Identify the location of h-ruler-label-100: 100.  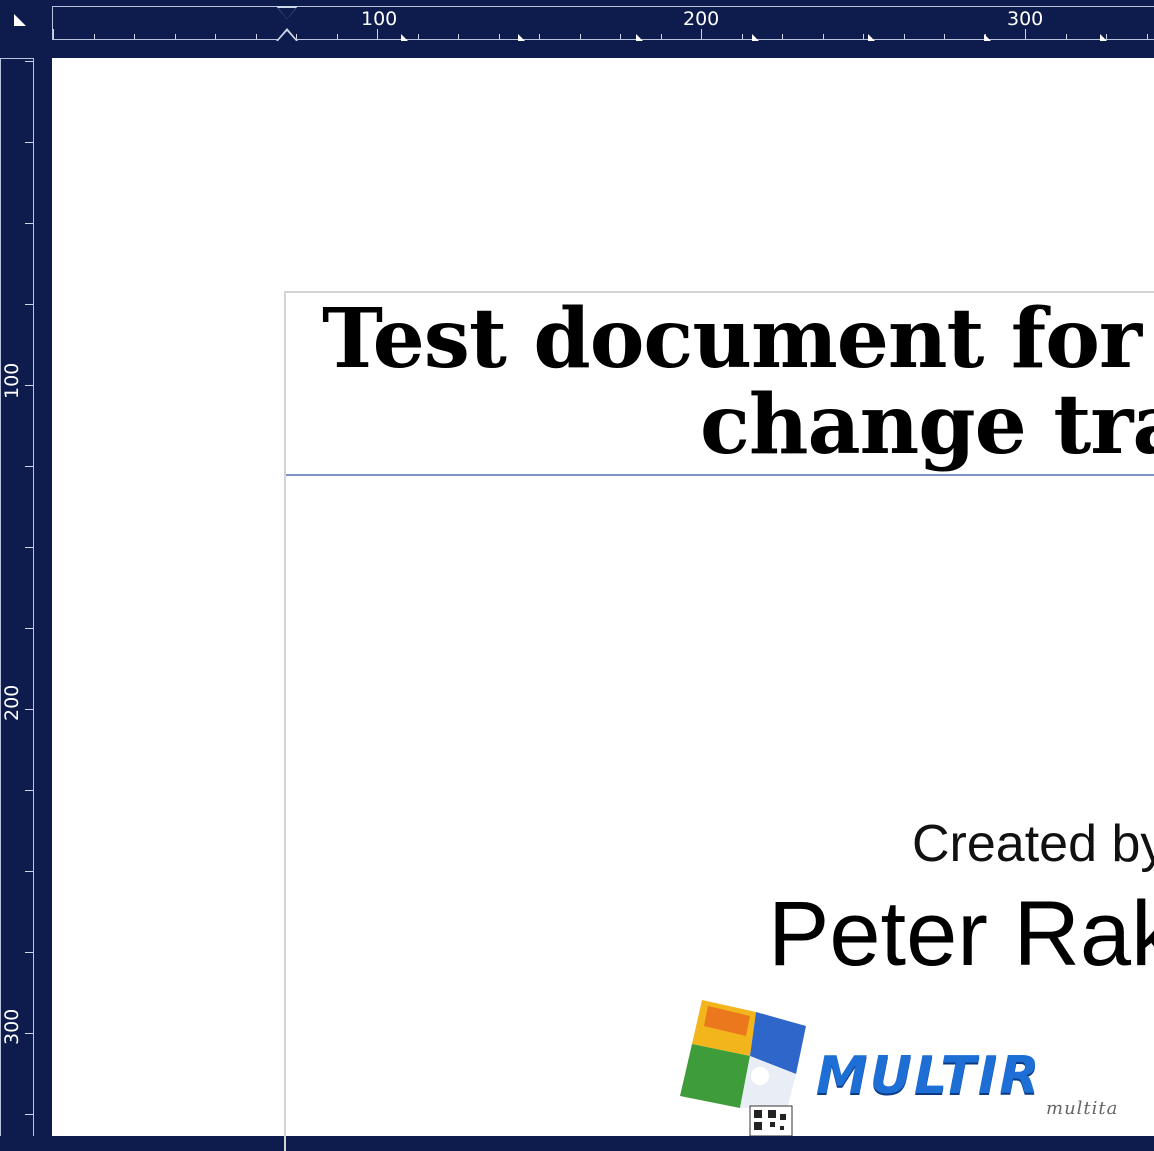
(379, 19).